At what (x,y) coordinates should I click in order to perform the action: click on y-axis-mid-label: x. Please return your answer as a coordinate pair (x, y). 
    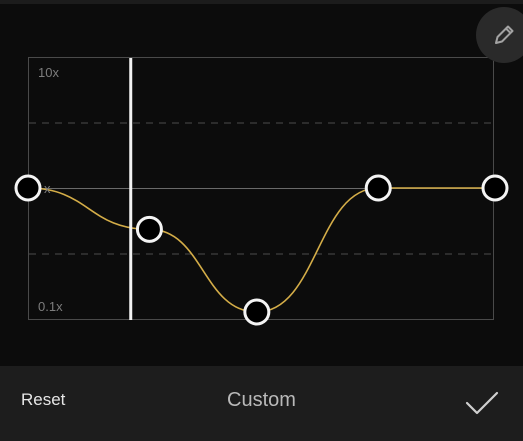
    Looking at the image, I should click on (47, 188).